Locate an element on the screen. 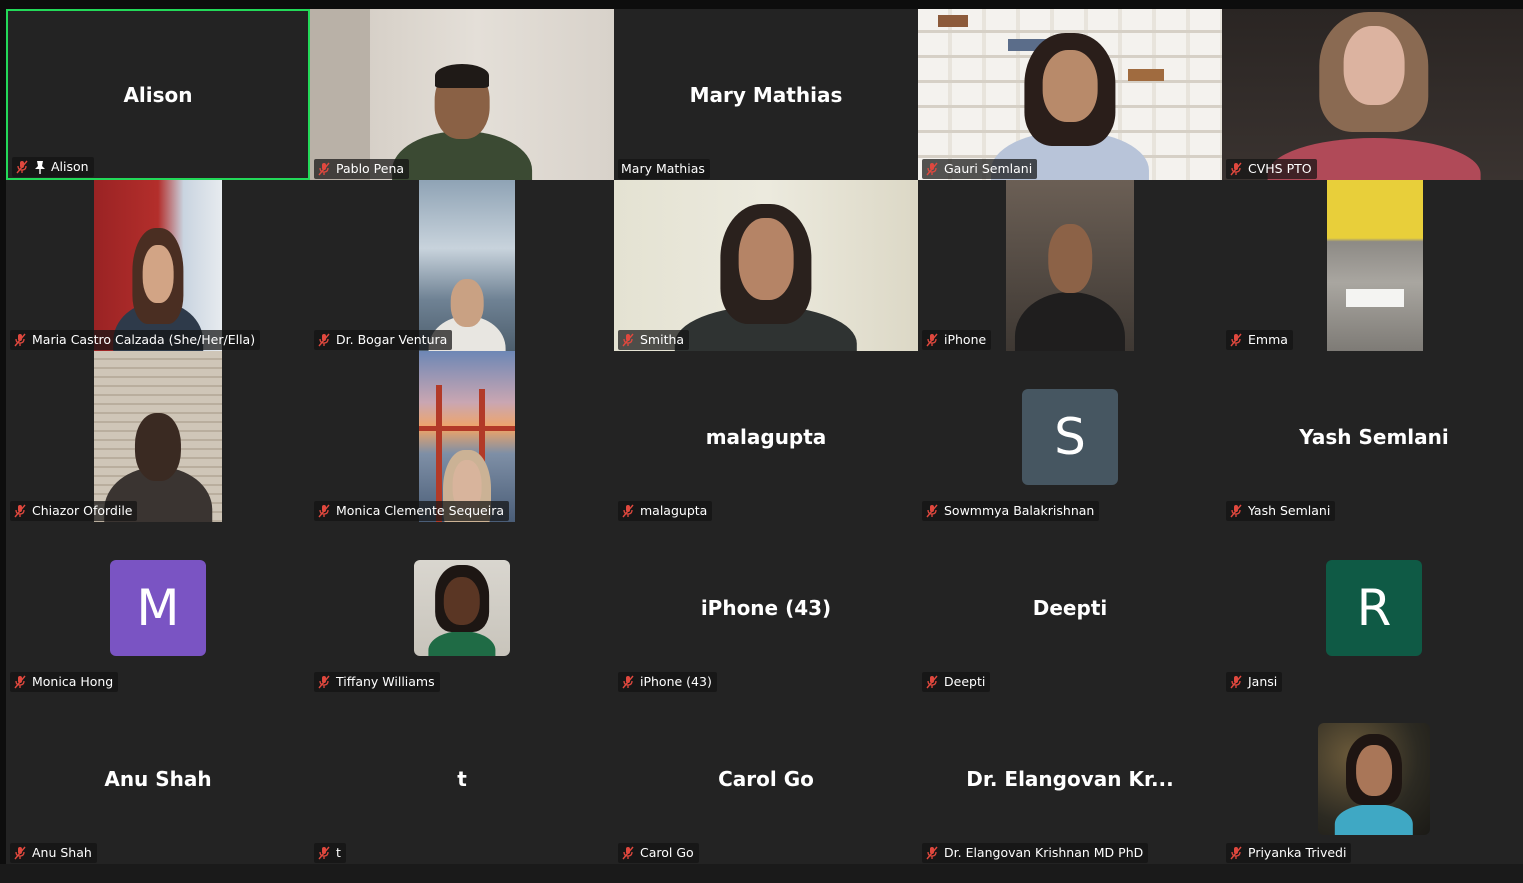 The width and height of the screenshot is (1523, 883). participant-tile-iphone: iPhone is located at coordinates (1070, 265).